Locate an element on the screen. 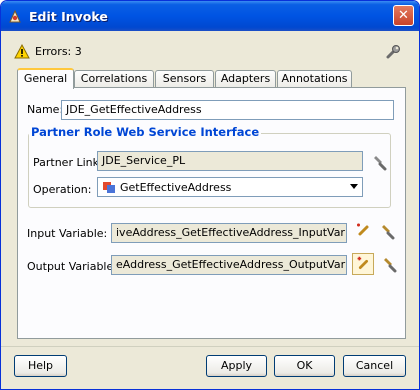 This screenshot has width=420, height=390. ok-button: OK is located at coordinates (304, 366).